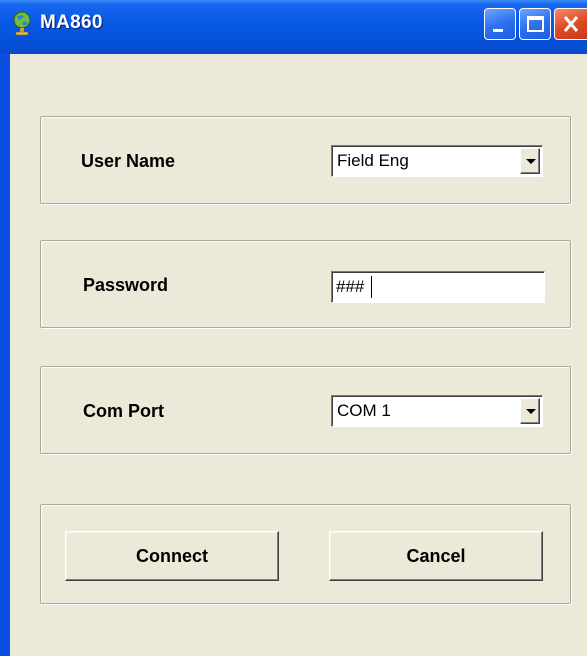  I want to click on password-field: ###, so click(438, 287).